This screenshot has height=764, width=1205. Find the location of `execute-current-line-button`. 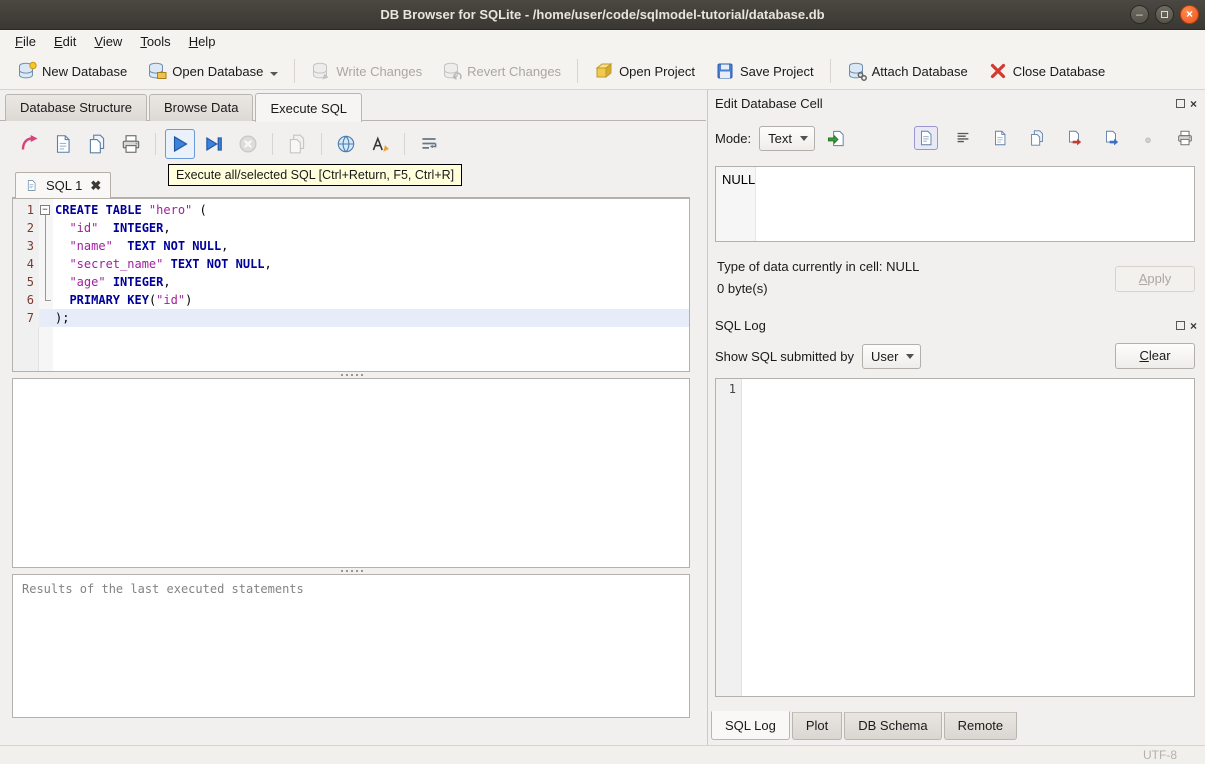

execute-current-line-button is located at coordinates (214, 144).